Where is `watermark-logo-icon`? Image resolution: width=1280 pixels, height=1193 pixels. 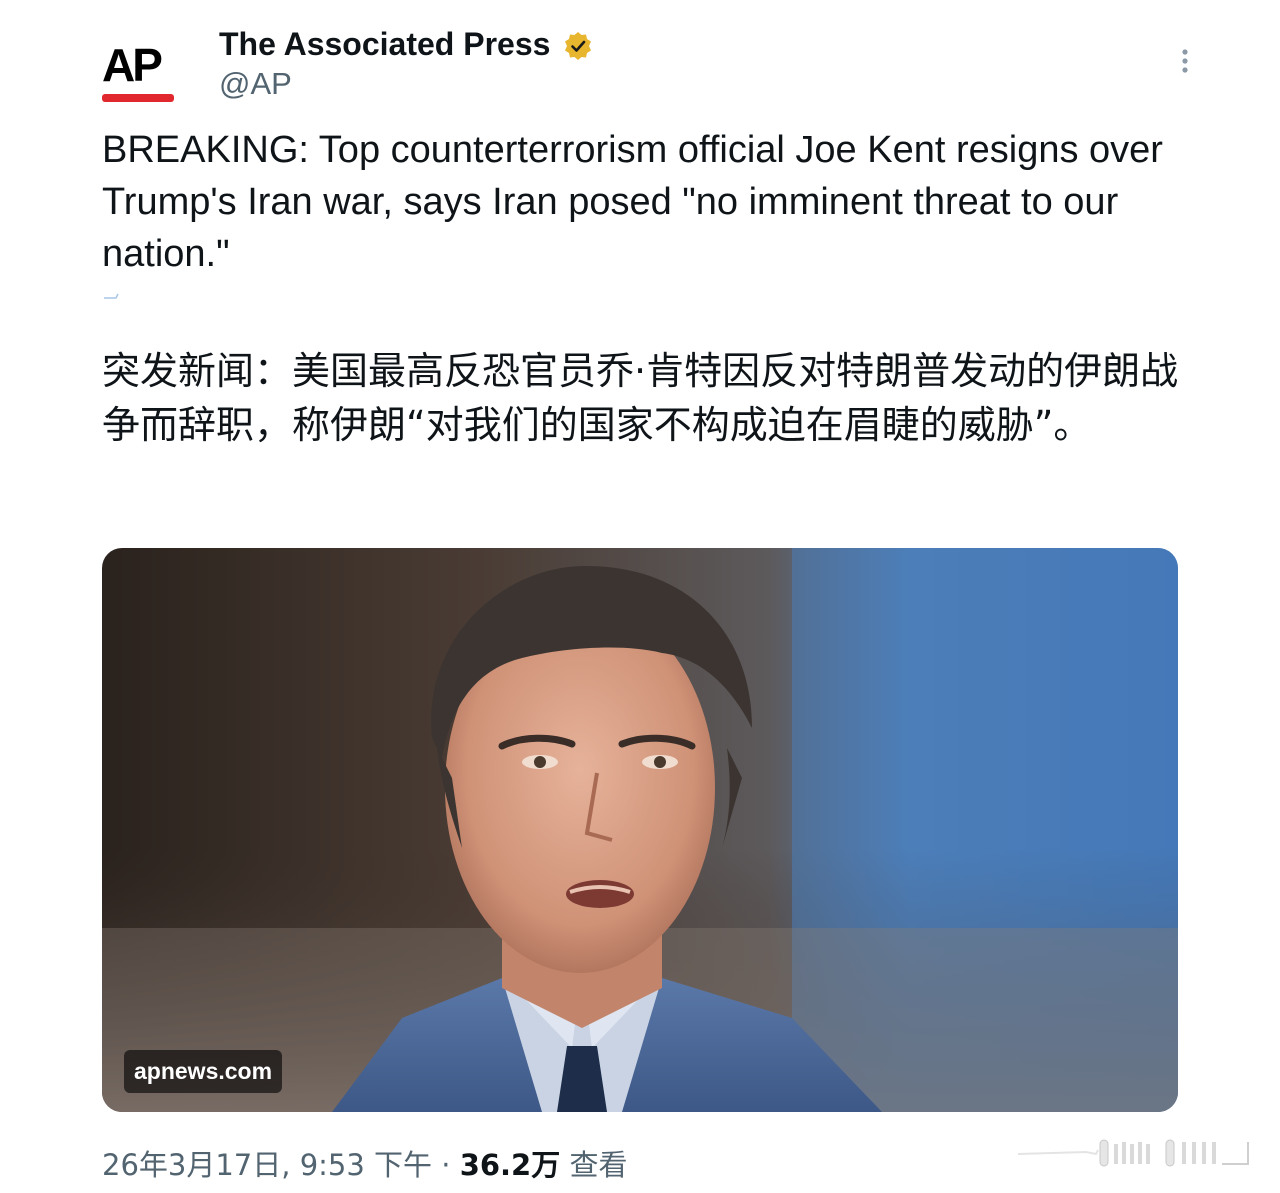 watermark-logo-icon is located at coordinates (1133, 1153).